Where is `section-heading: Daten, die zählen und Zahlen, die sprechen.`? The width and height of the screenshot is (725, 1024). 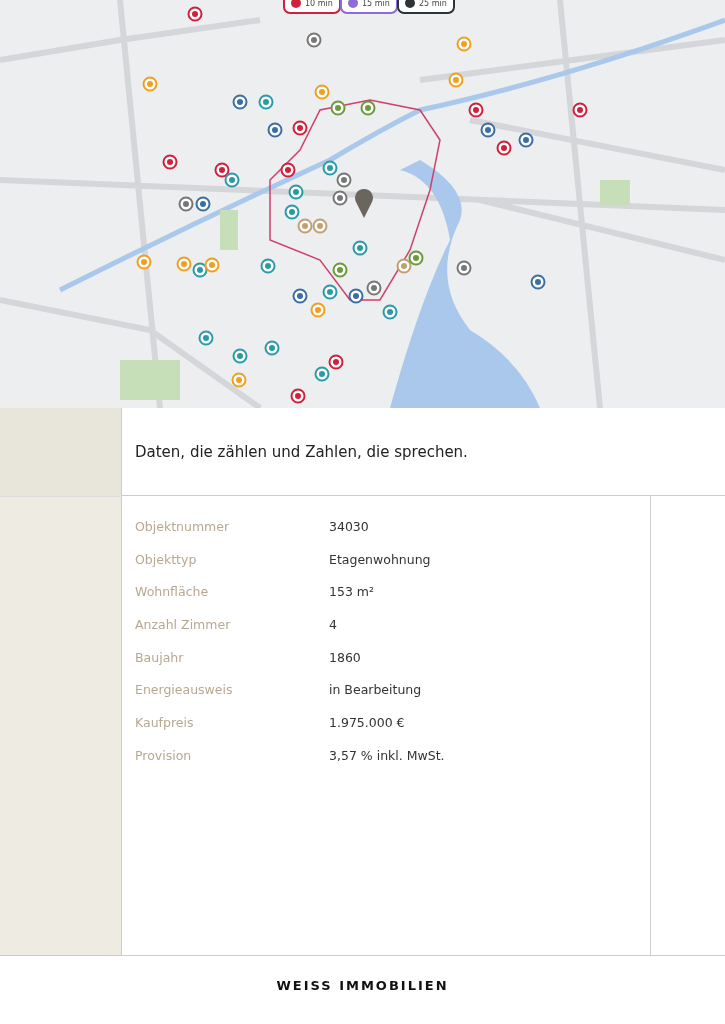
section-heading: Daten, die zählen und Zahlen, die sprechen. is located at coordinates (301, 451).